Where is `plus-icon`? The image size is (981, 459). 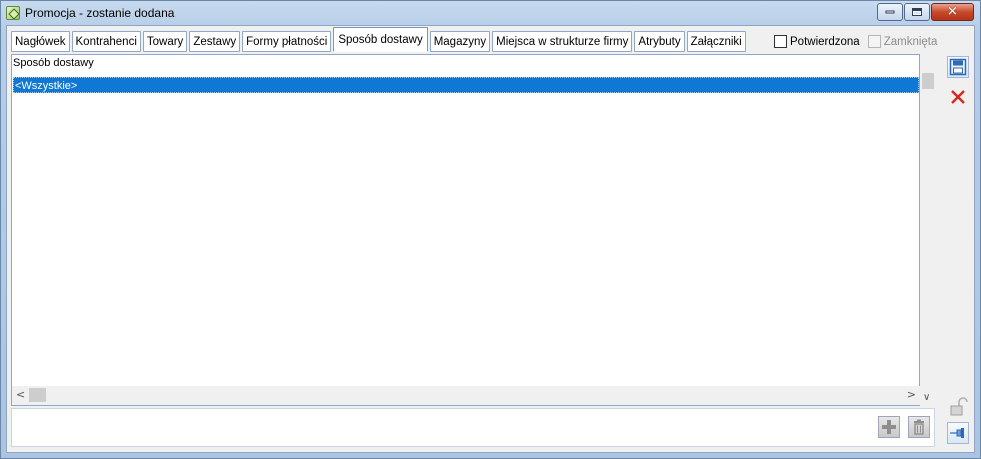
plus-icon is located at coordinates (889, 427).